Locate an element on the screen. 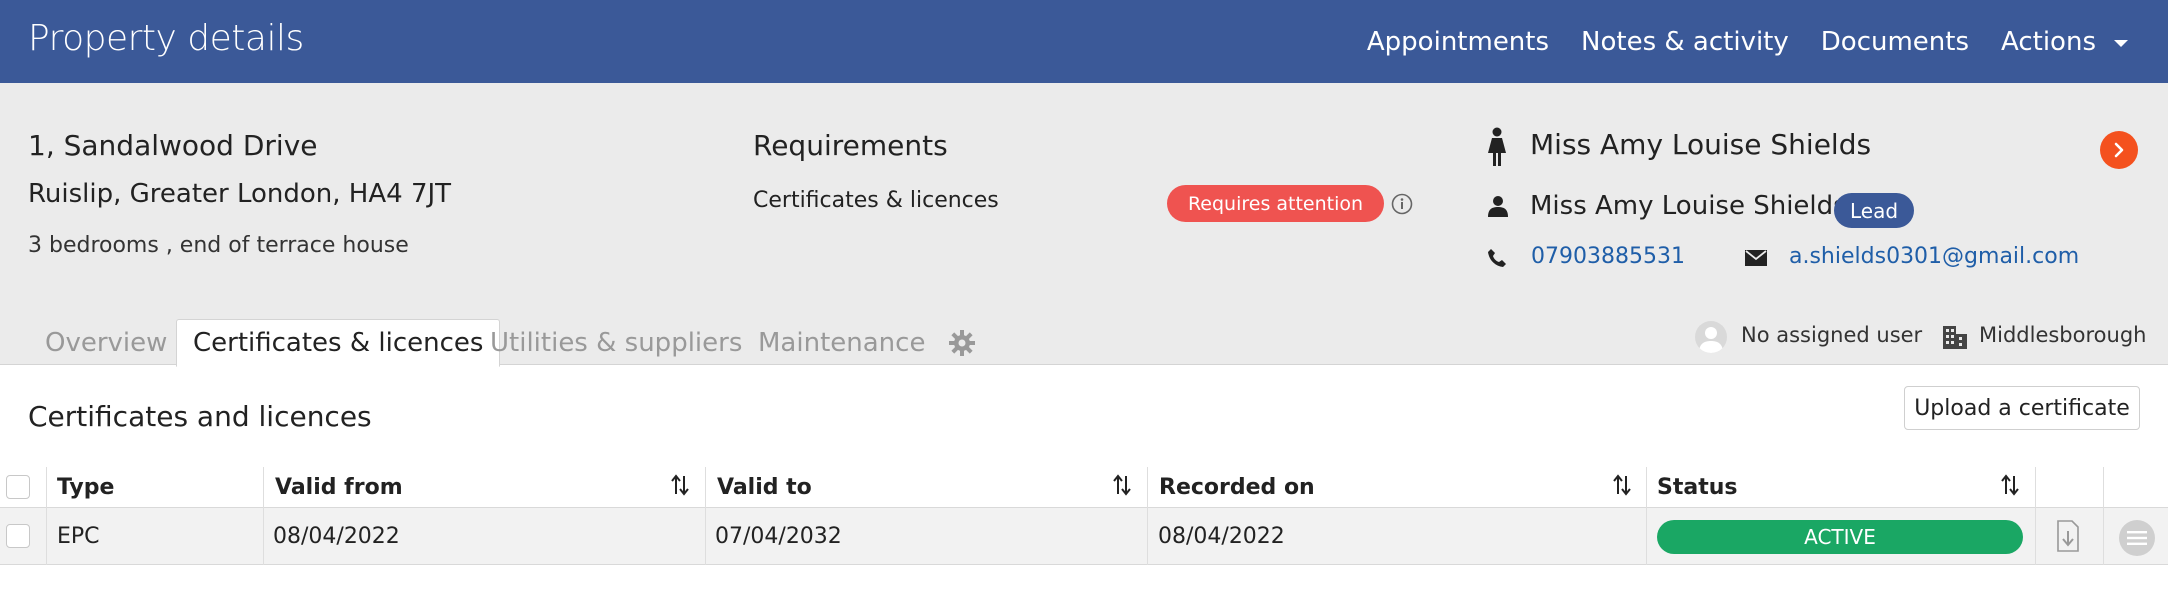 The image size is (2168, 596). status-badge: ACTIVE is located at coordinates (1840, 537).